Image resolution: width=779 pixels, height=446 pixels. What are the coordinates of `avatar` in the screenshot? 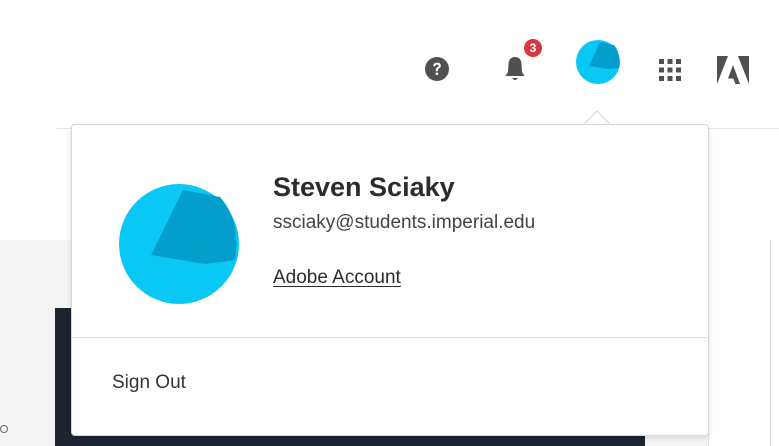 It's located at (598, 62).